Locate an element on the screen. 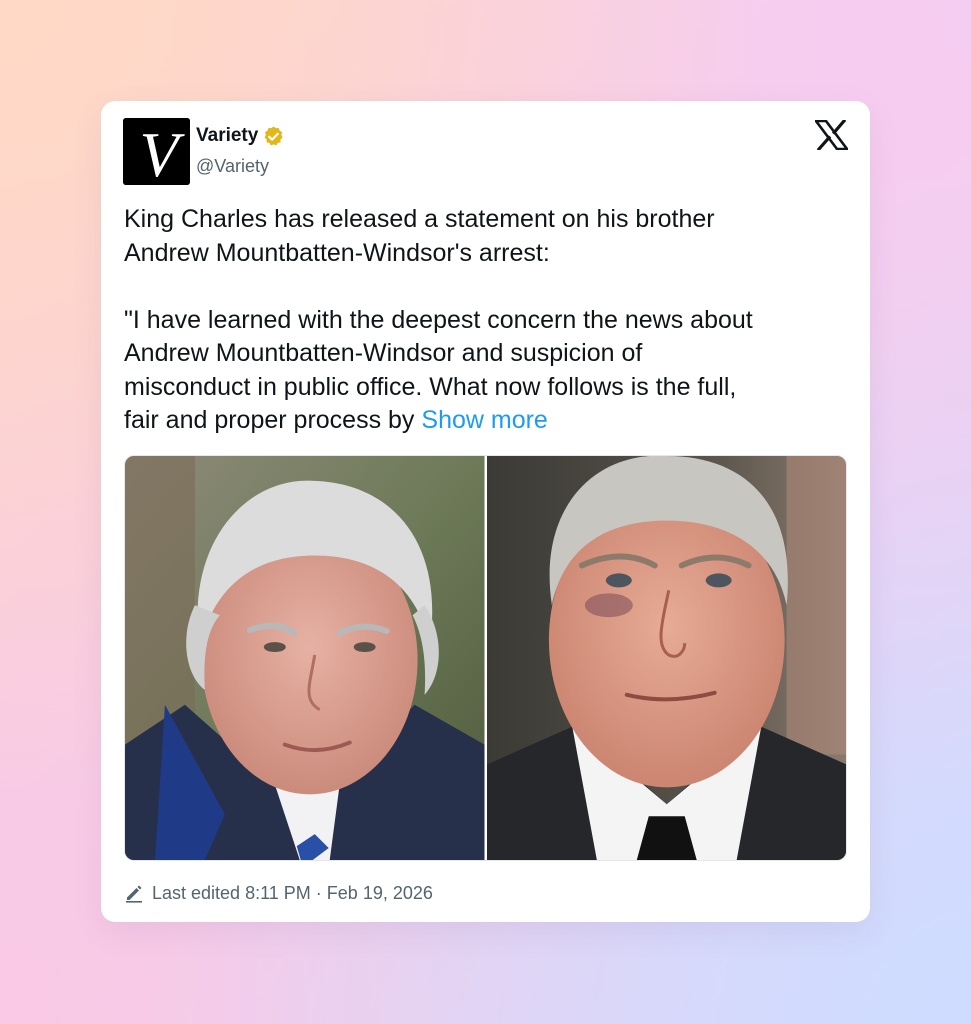 The image size is (971, 1024). tweet-text-line: Andrew Mountbatten-Windsor's arrest: is located at coordinates (337, 252).